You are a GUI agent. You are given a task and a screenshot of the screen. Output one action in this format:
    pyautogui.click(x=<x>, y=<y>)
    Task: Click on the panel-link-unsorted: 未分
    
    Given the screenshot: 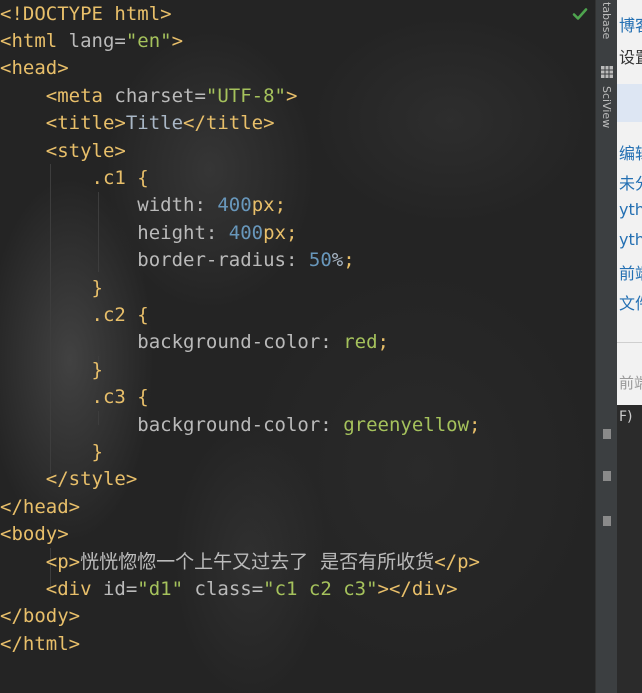 What is the action you would take?
    pyautogui.click(x=630, y=182)
    